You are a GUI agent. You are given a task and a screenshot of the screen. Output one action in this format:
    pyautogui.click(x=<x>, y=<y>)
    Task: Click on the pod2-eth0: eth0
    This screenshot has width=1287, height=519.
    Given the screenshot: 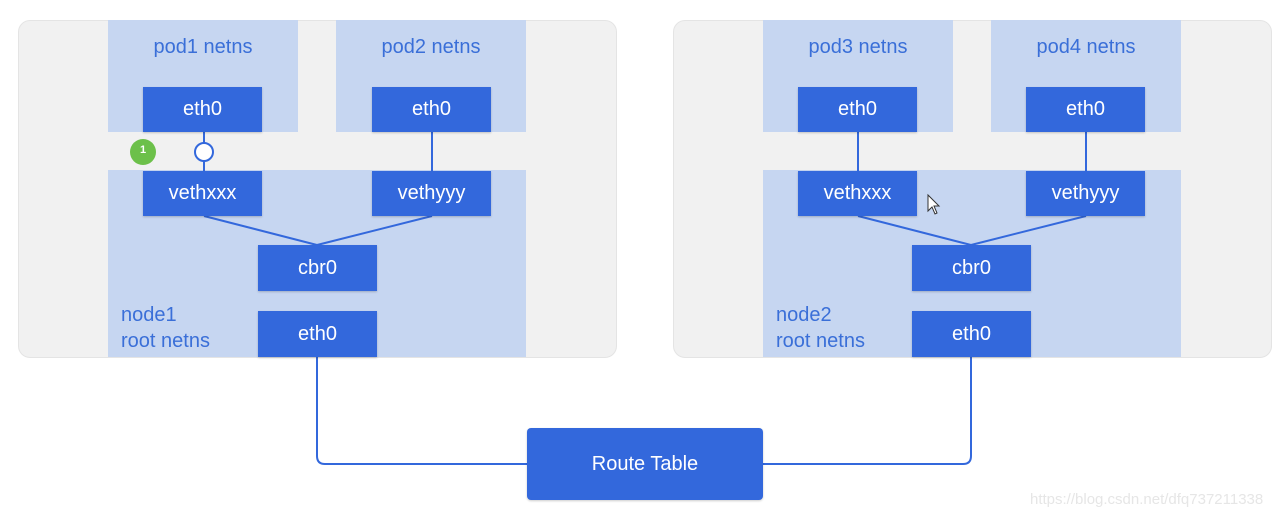 What is the action you would take?
    pyautogui.click(x=431, y=109)
    